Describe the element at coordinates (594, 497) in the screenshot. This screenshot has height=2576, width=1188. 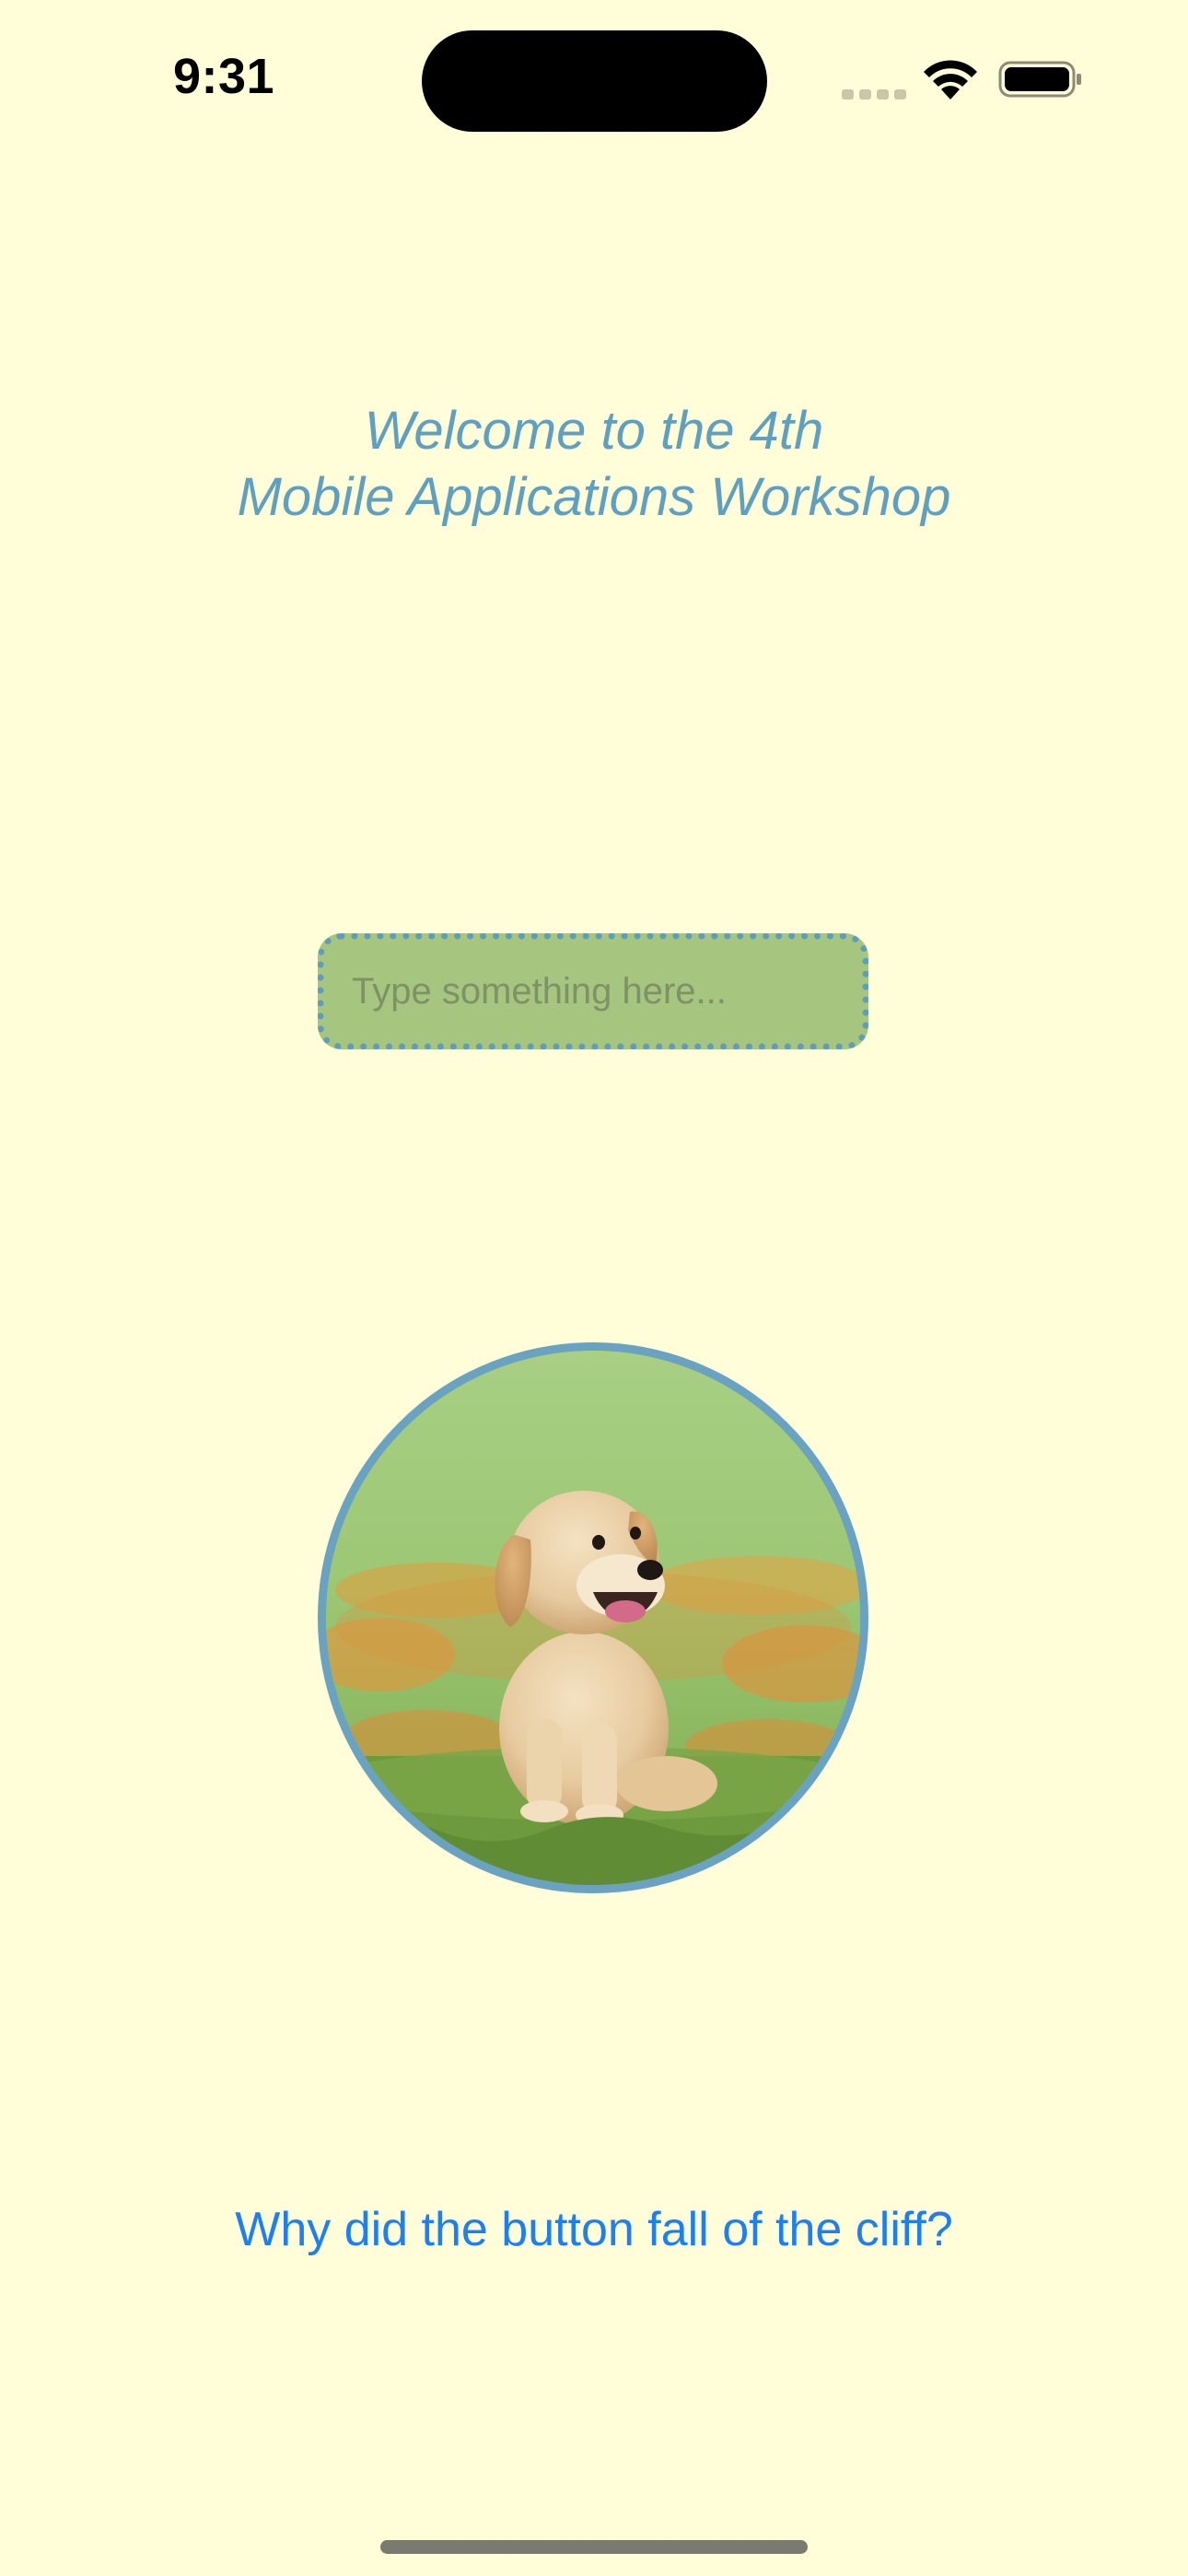
I see `title-line-2: Mobile Applications Workshop` at that location.